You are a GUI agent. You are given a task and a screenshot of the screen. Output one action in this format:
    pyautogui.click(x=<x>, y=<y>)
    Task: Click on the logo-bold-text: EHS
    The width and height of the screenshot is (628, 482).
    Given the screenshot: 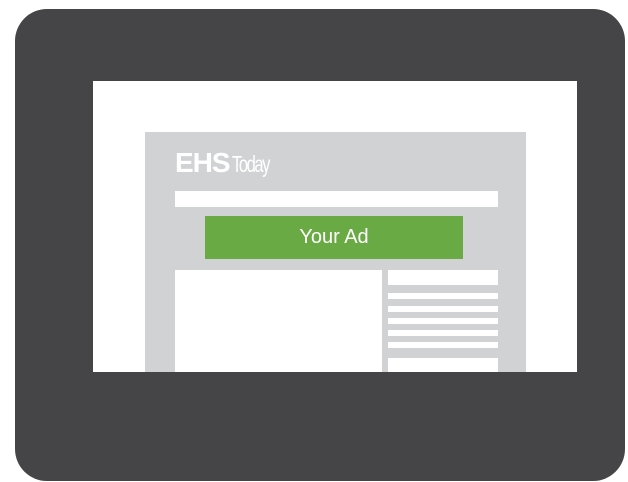 What is the action you would take?
    pyautogui.click(x=203, y=162)
    